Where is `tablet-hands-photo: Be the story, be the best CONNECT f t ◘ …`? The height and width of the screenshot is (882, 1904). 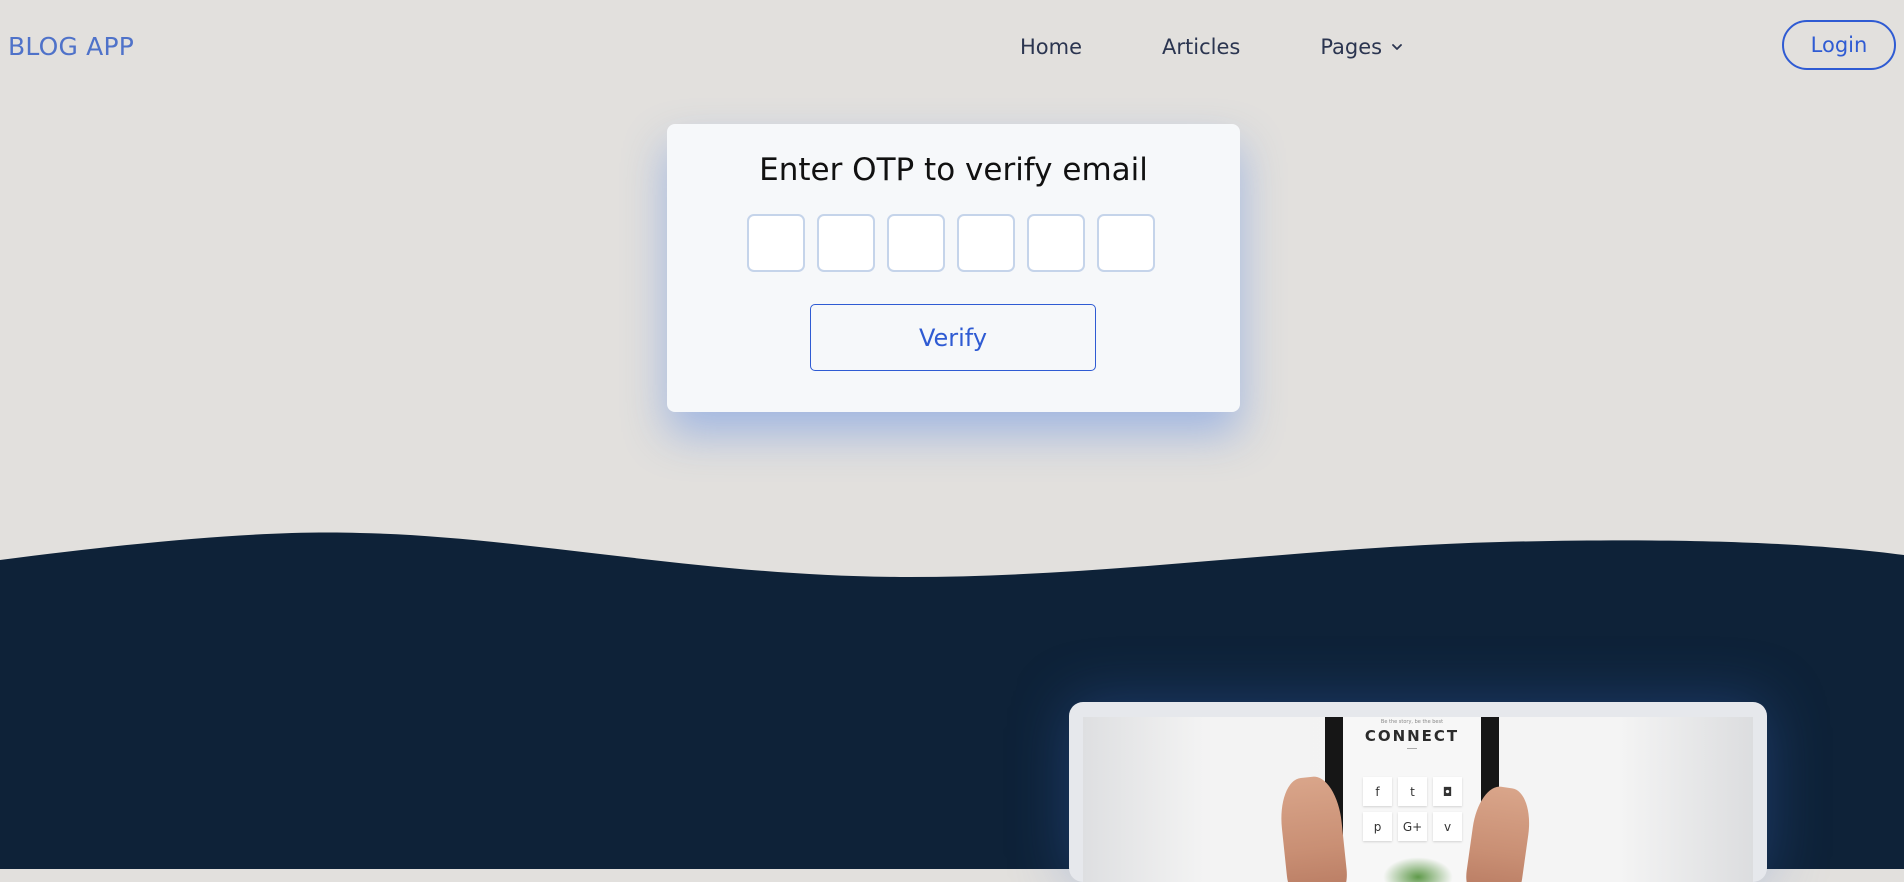
tablet-hands-photo: Be the story, be the best CONNECT f t ◘ … is located at coordinates (1418, 799).